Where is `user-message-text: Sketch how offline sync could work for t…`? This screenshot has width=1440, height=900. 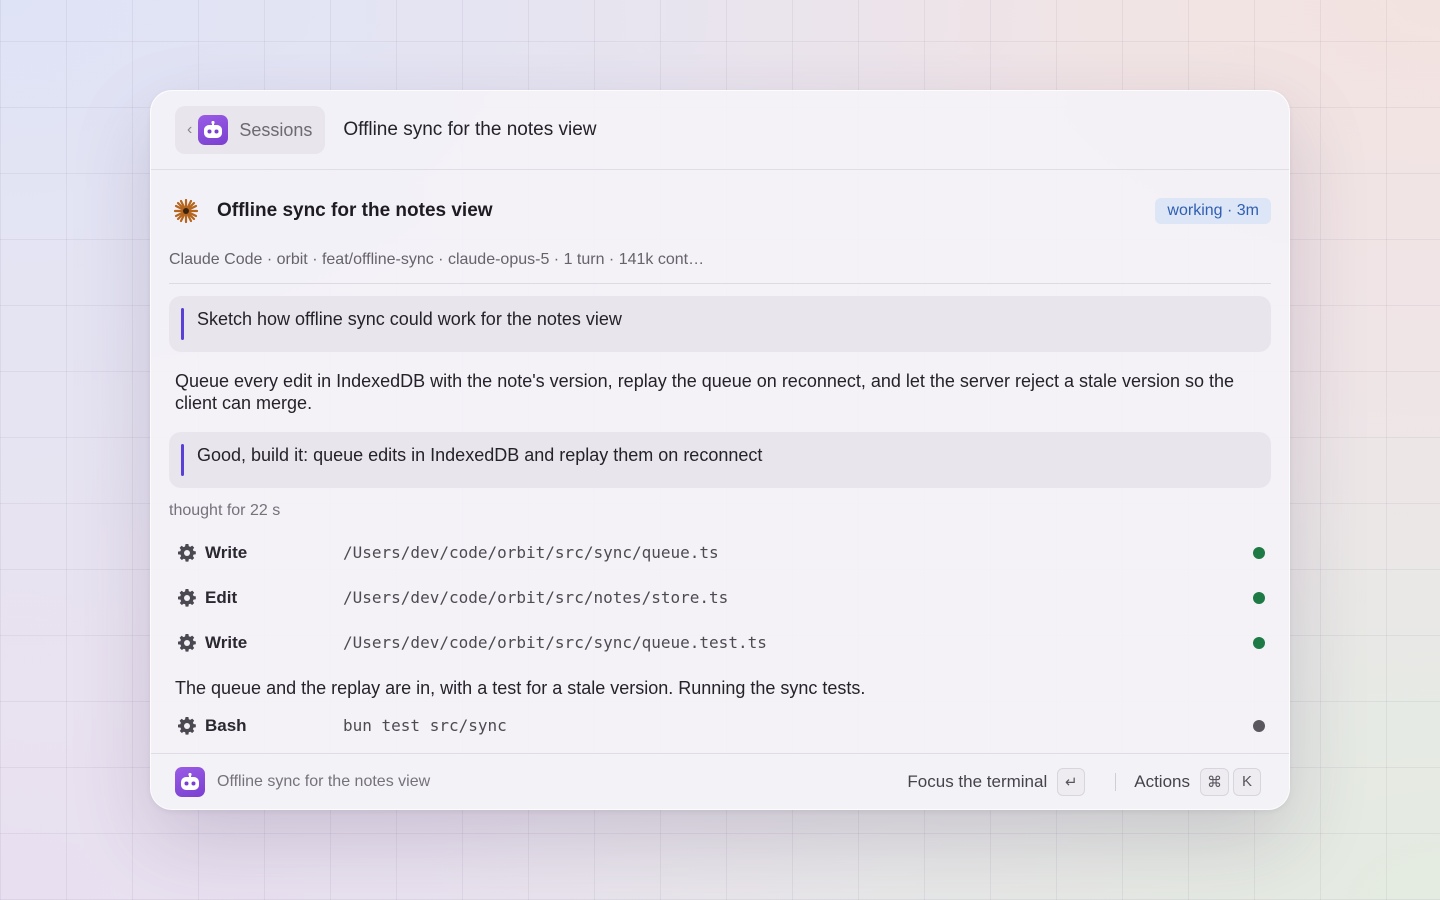 user-message-text: Sketch how offline sync could work for t… is located at coordinates (409, 318).